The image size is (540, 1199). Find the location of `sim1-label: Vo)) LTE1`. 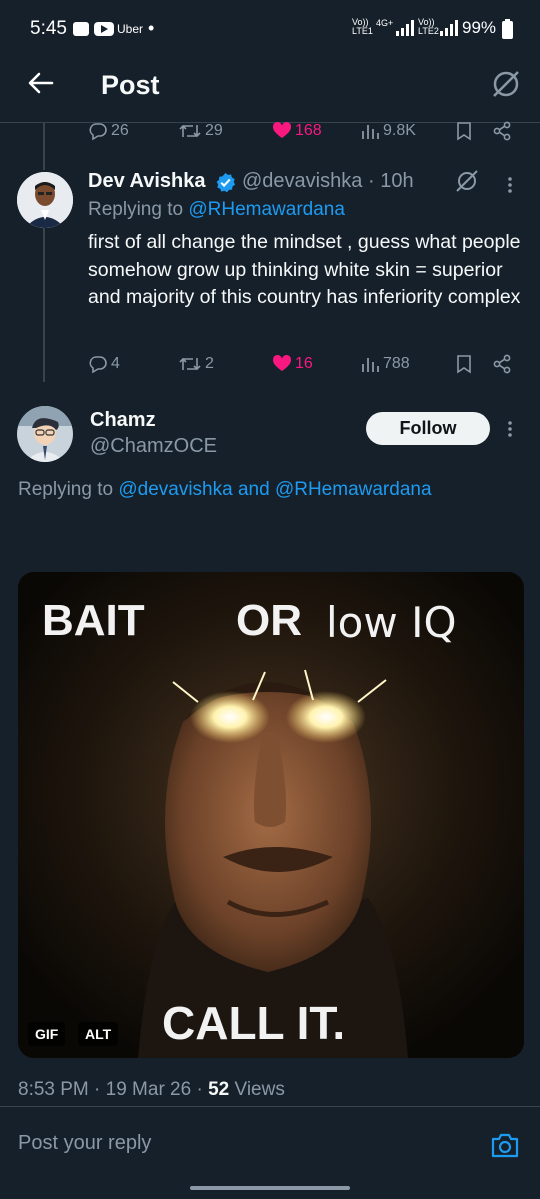

sim1-label: Vo)) LTE1 is located at coordinates (362, 26).